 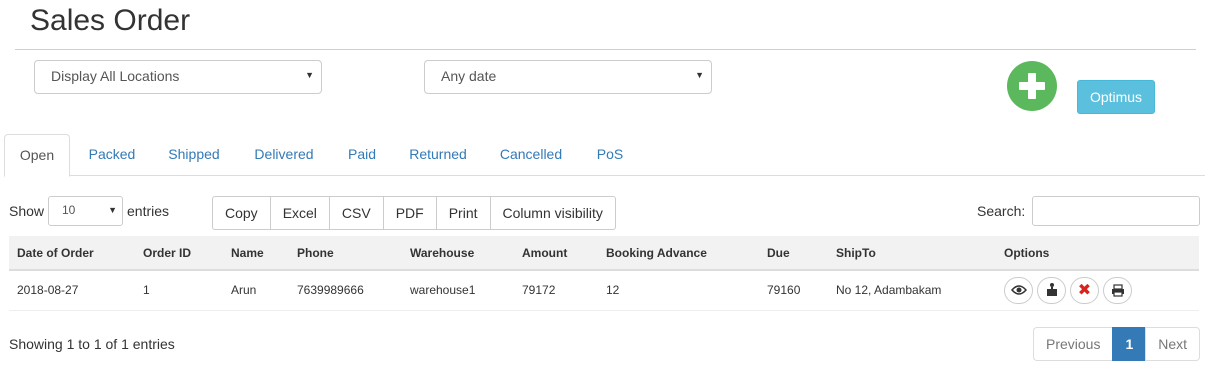 What do you see at coordinates (256, 290) in the screenshot?
I see `table-cell: Arun` at bounding box center [256, 290].